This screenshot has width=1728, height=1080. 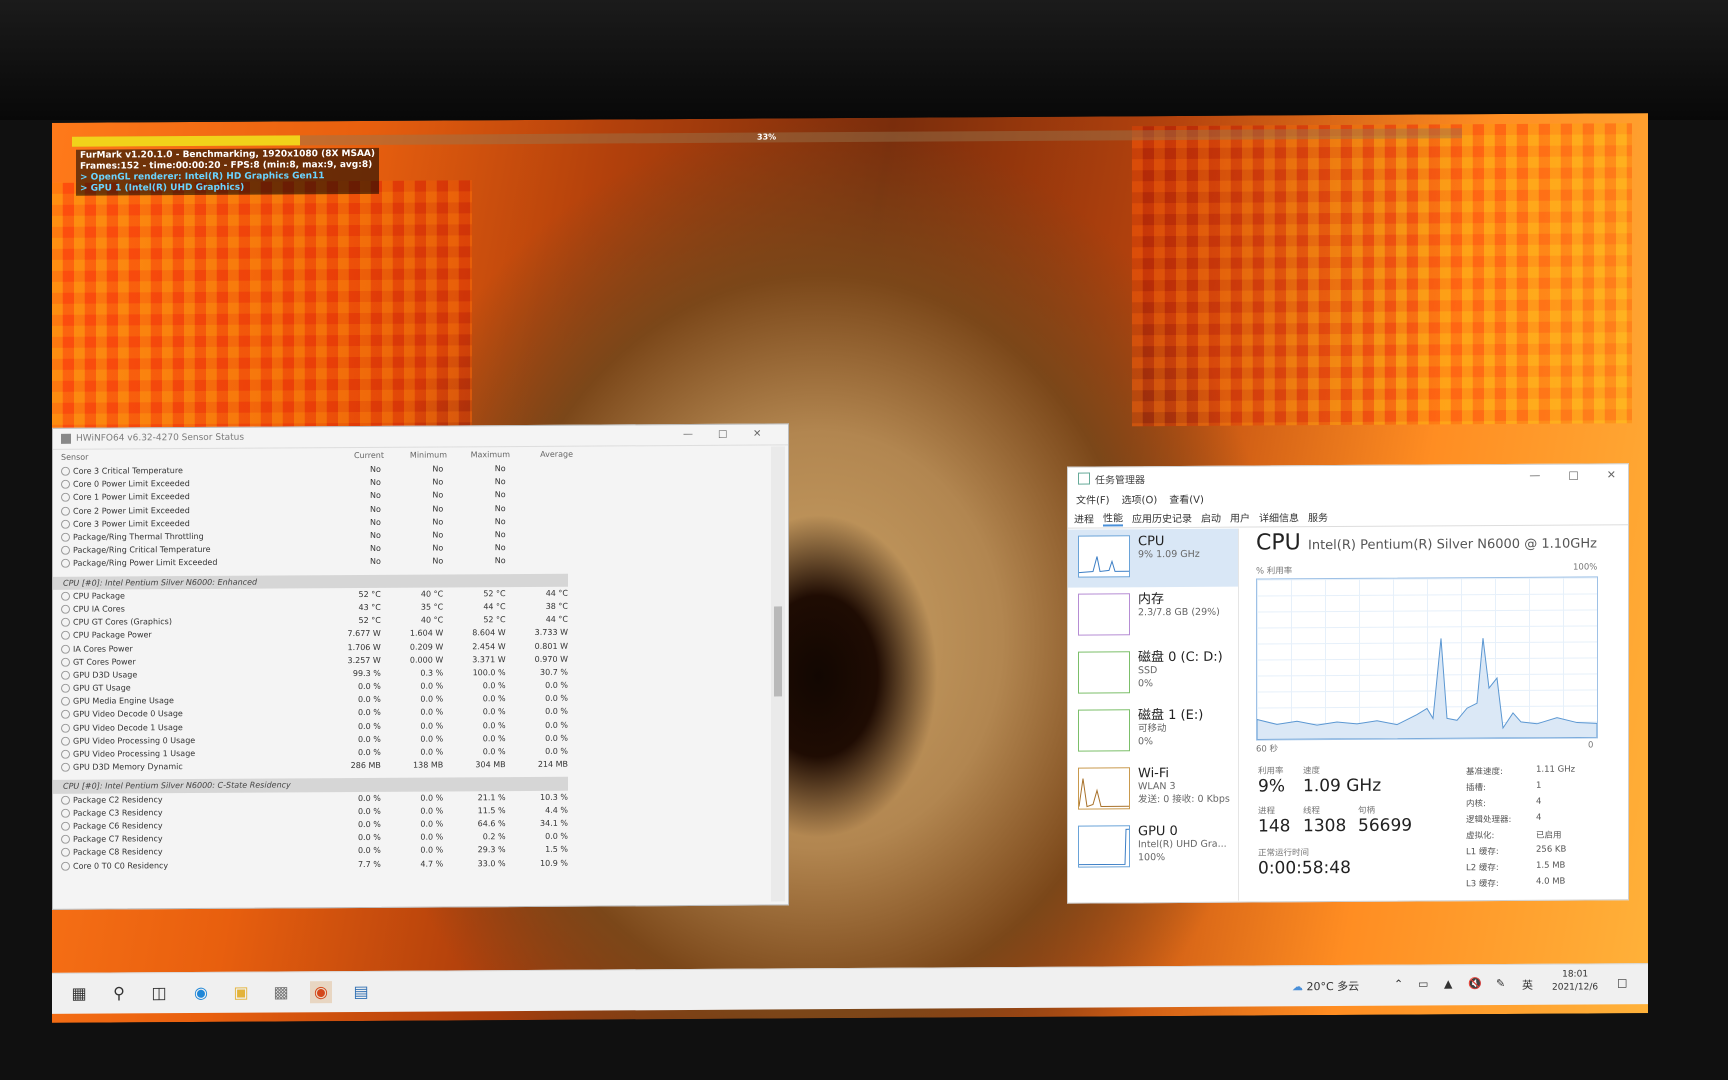 What do you see at coordinates (778, 651) in the screenshot?
I see `hwinfo-scroll-thumb` at bounding box center [778, 651].